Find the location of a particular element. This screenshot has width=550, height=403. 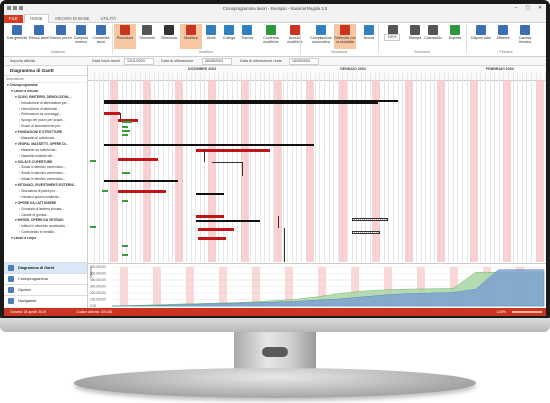

tree-row-label: SOLAI E COPERTURE is located at coordinates (35, 161).